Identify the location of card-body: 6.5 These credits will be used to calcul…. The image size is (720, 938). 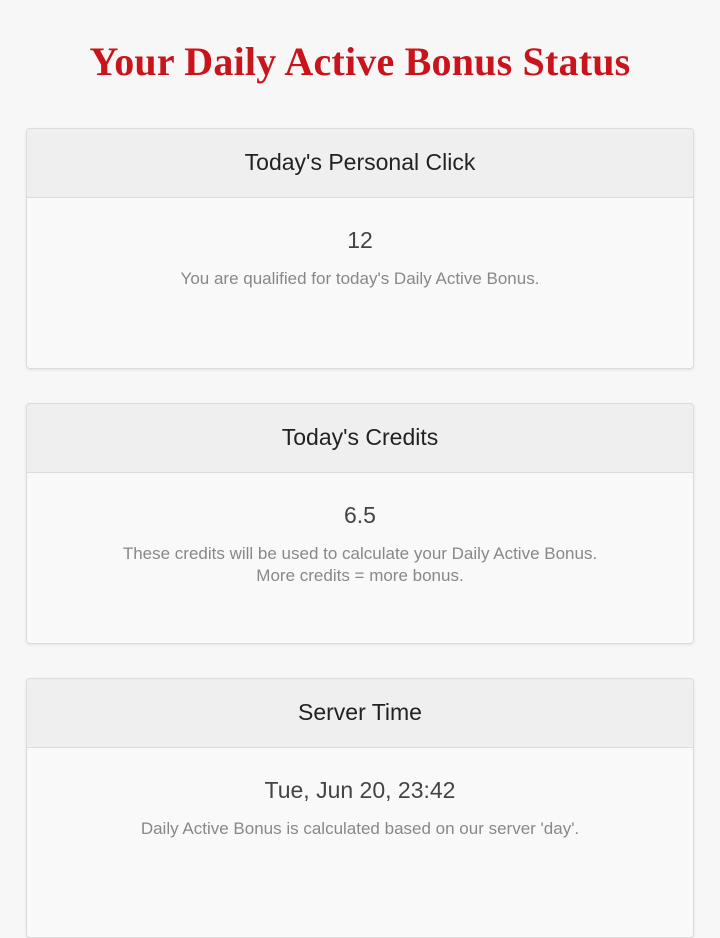
(360, 530).